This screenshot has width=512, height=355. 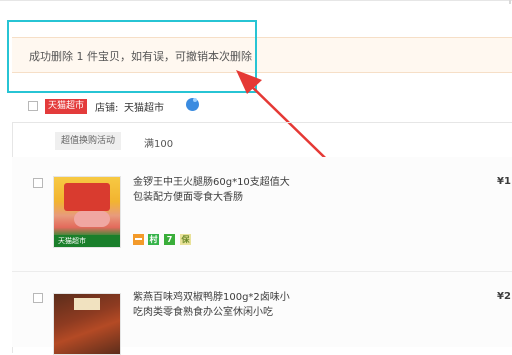 I want to click on green-service-icon: 村, so click(x=153, y=239).